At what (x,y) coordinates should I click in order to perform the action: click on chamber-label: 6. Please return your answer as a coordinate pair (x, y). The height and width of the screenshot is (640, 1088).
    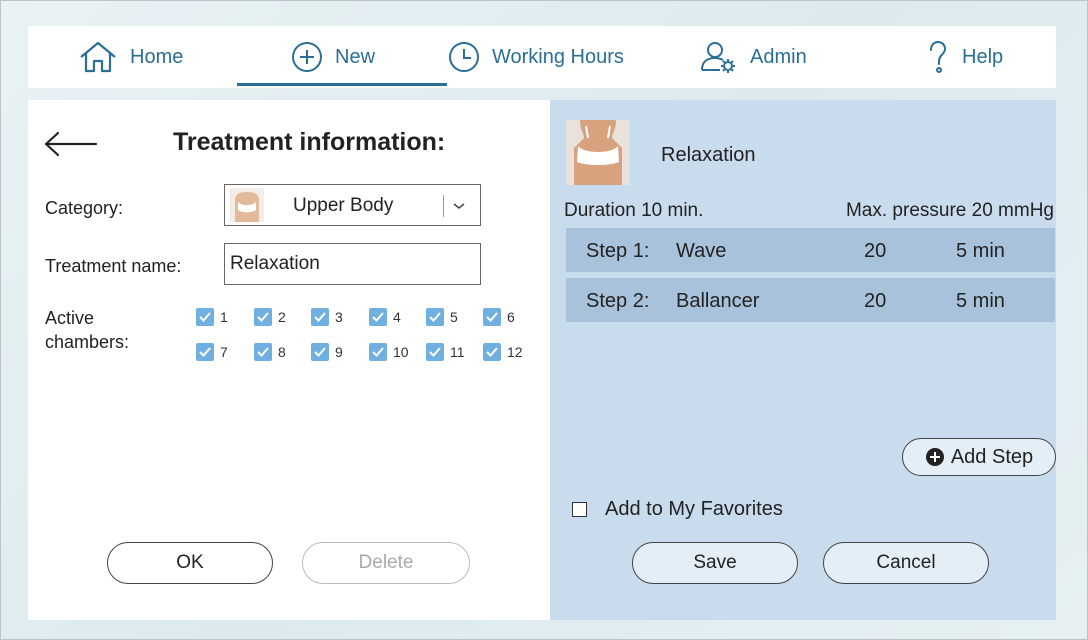
    Looking at the image, I should click on (511, 317).